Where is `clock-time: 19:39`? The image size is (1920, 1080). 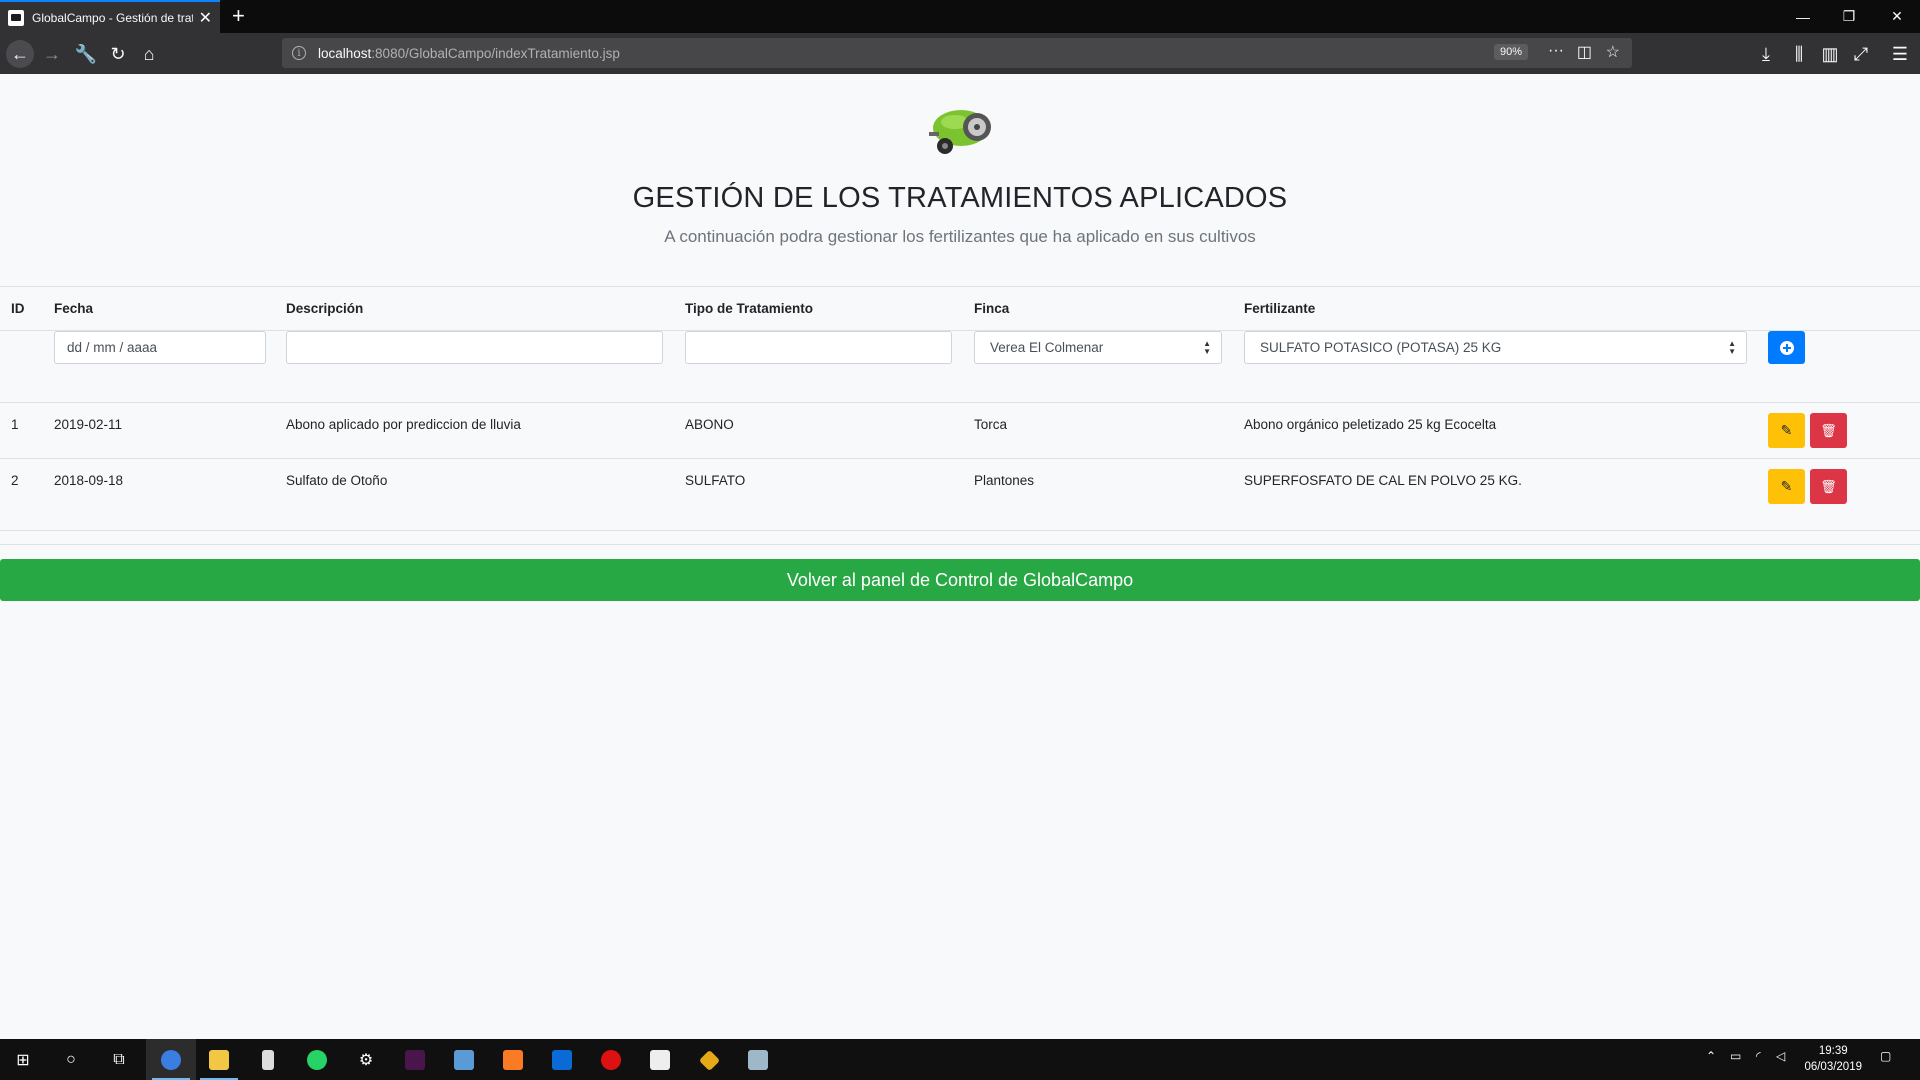 clock-time: 19:39 is located at coordinates (1833, 1051).